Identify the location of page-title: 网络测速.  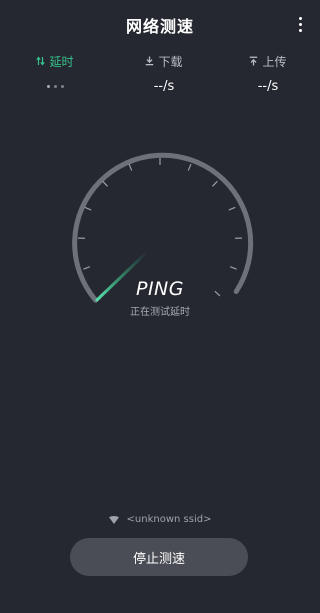
(159, 26).